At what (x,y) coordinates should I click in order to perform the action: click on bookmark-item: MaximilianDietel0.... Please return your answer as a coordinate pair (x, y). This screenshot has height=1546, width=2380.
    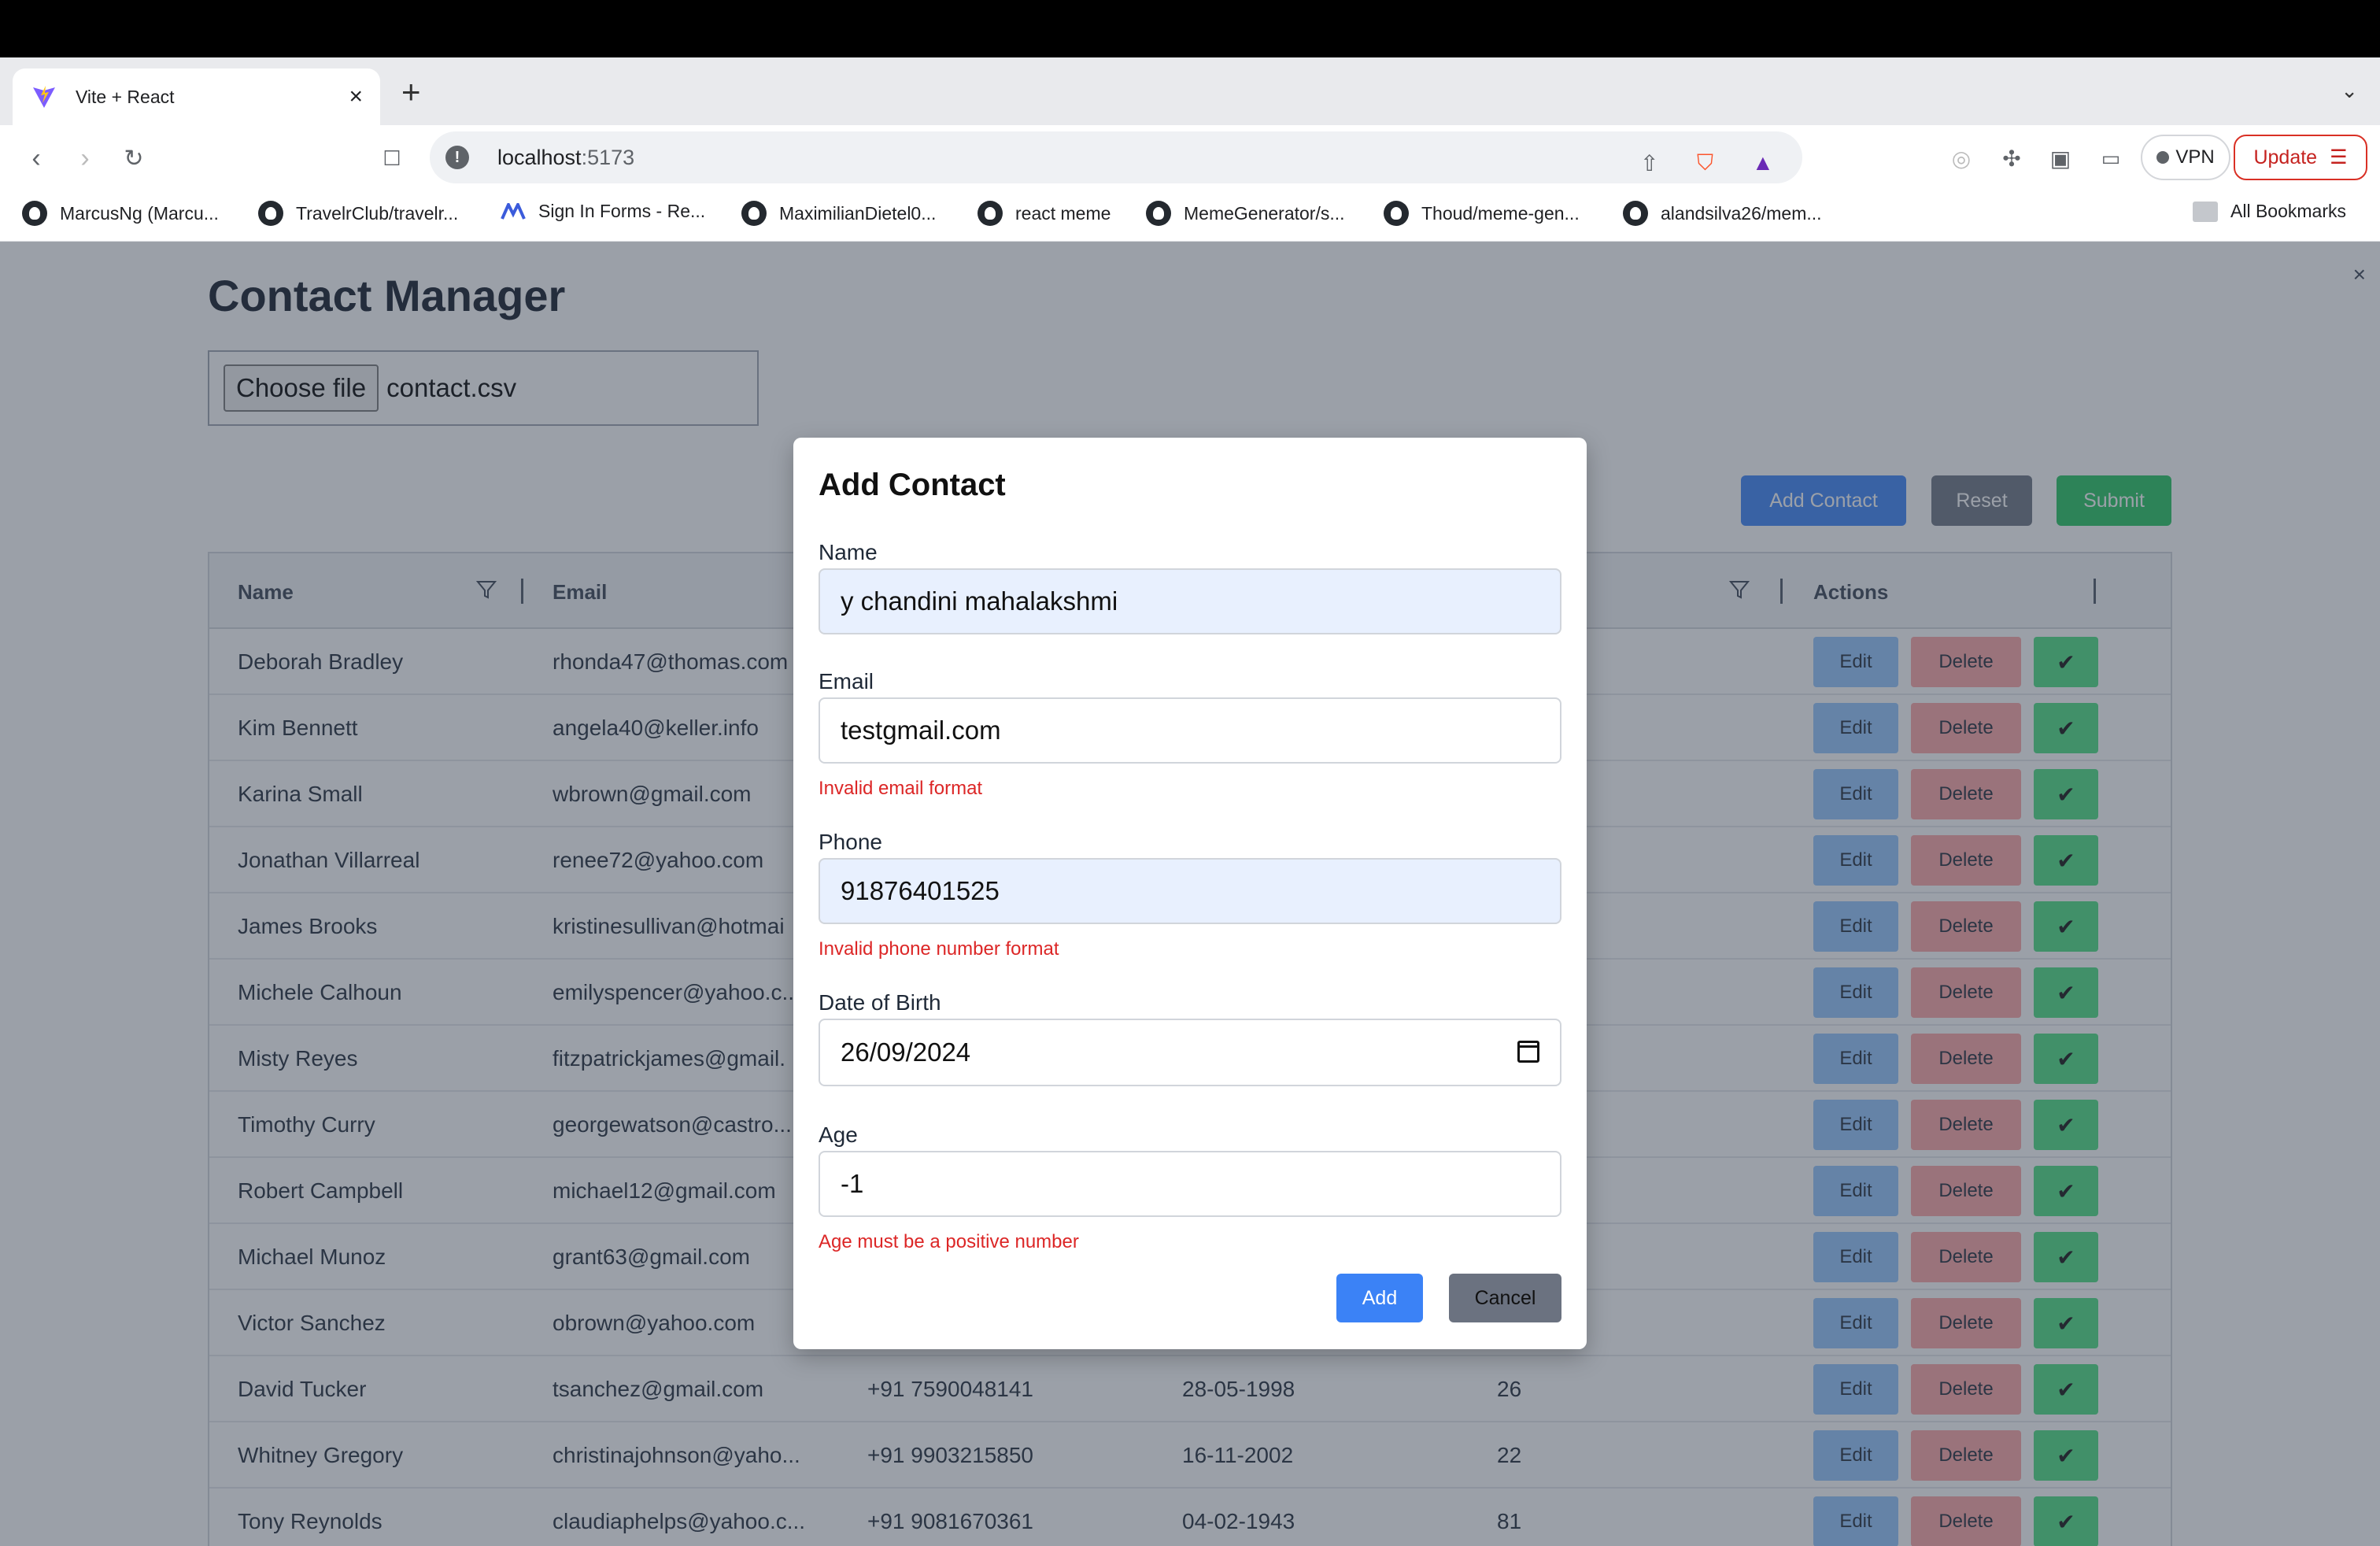
    Looking at the image, I should click on (838, 213).